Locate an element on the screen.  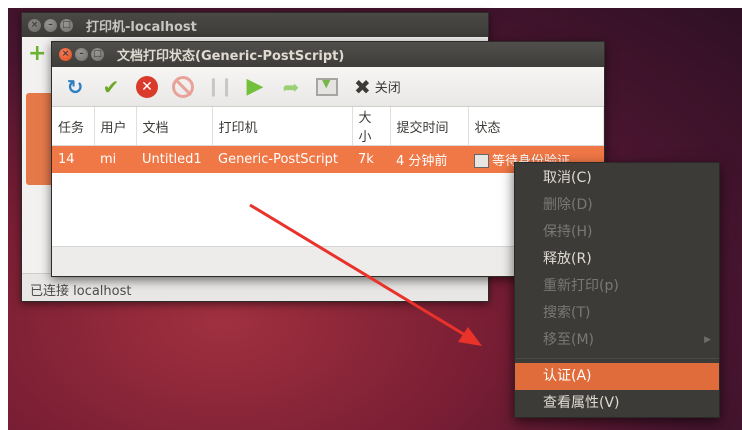
menu-item-cancel: 取消(C) is located at coordinates (617, 178).